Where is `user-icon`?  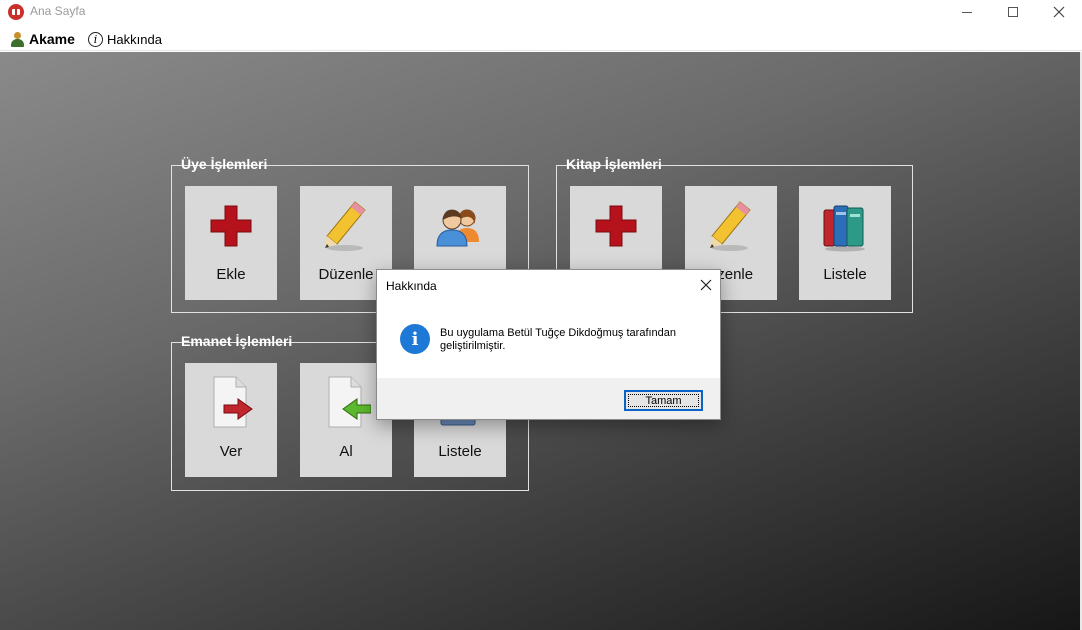 user-icon is located at coordinates (17, 39).